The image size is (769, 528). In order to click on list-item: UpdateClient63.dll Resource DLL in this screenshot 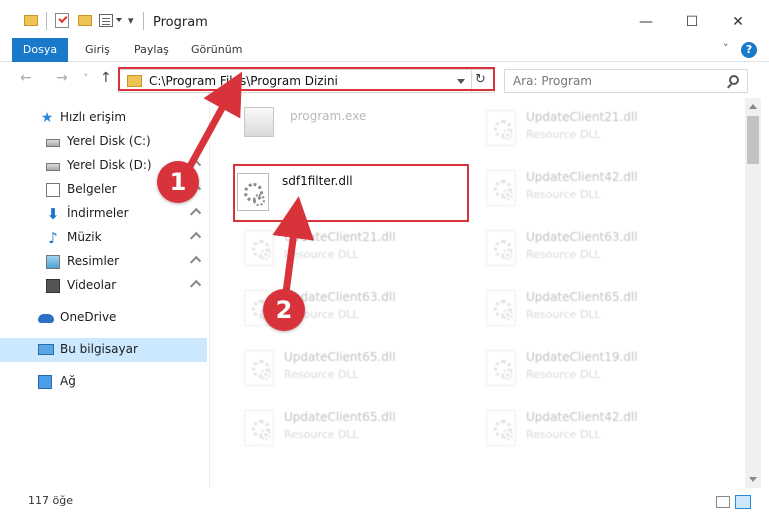, I will do `click(597, 251)`.